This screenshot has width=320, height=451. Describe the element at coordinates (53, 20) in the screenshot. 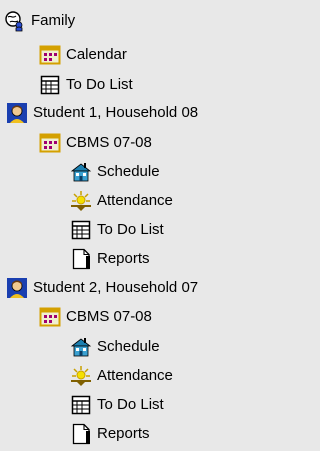

I see `tree-node-label: Family` at that location.